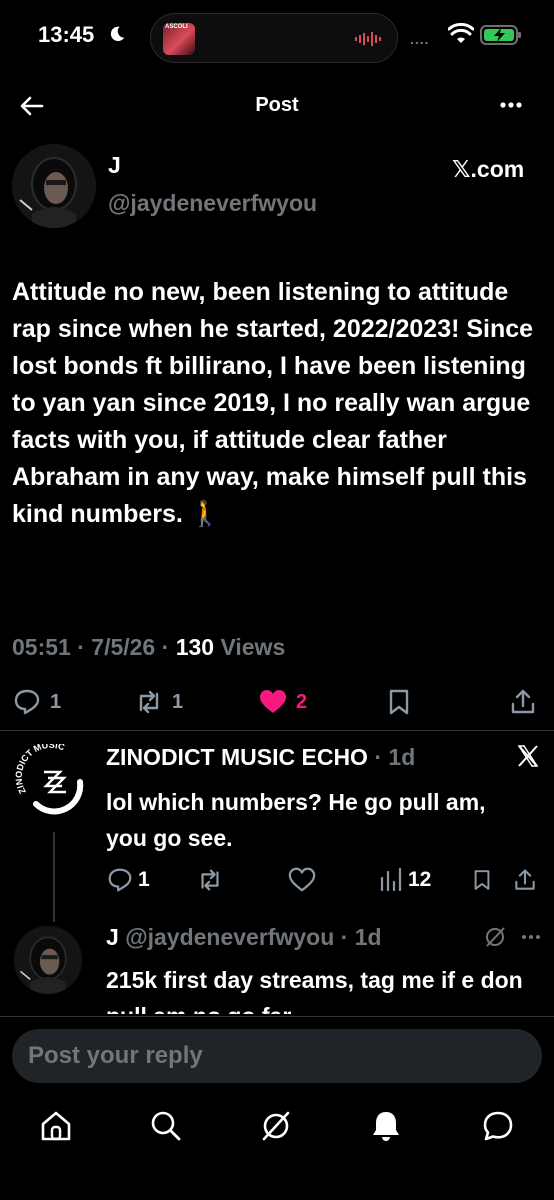  Describe the element at coordinates (66, 34) in the screenshot. I see `status-time: 13:45` at that location.